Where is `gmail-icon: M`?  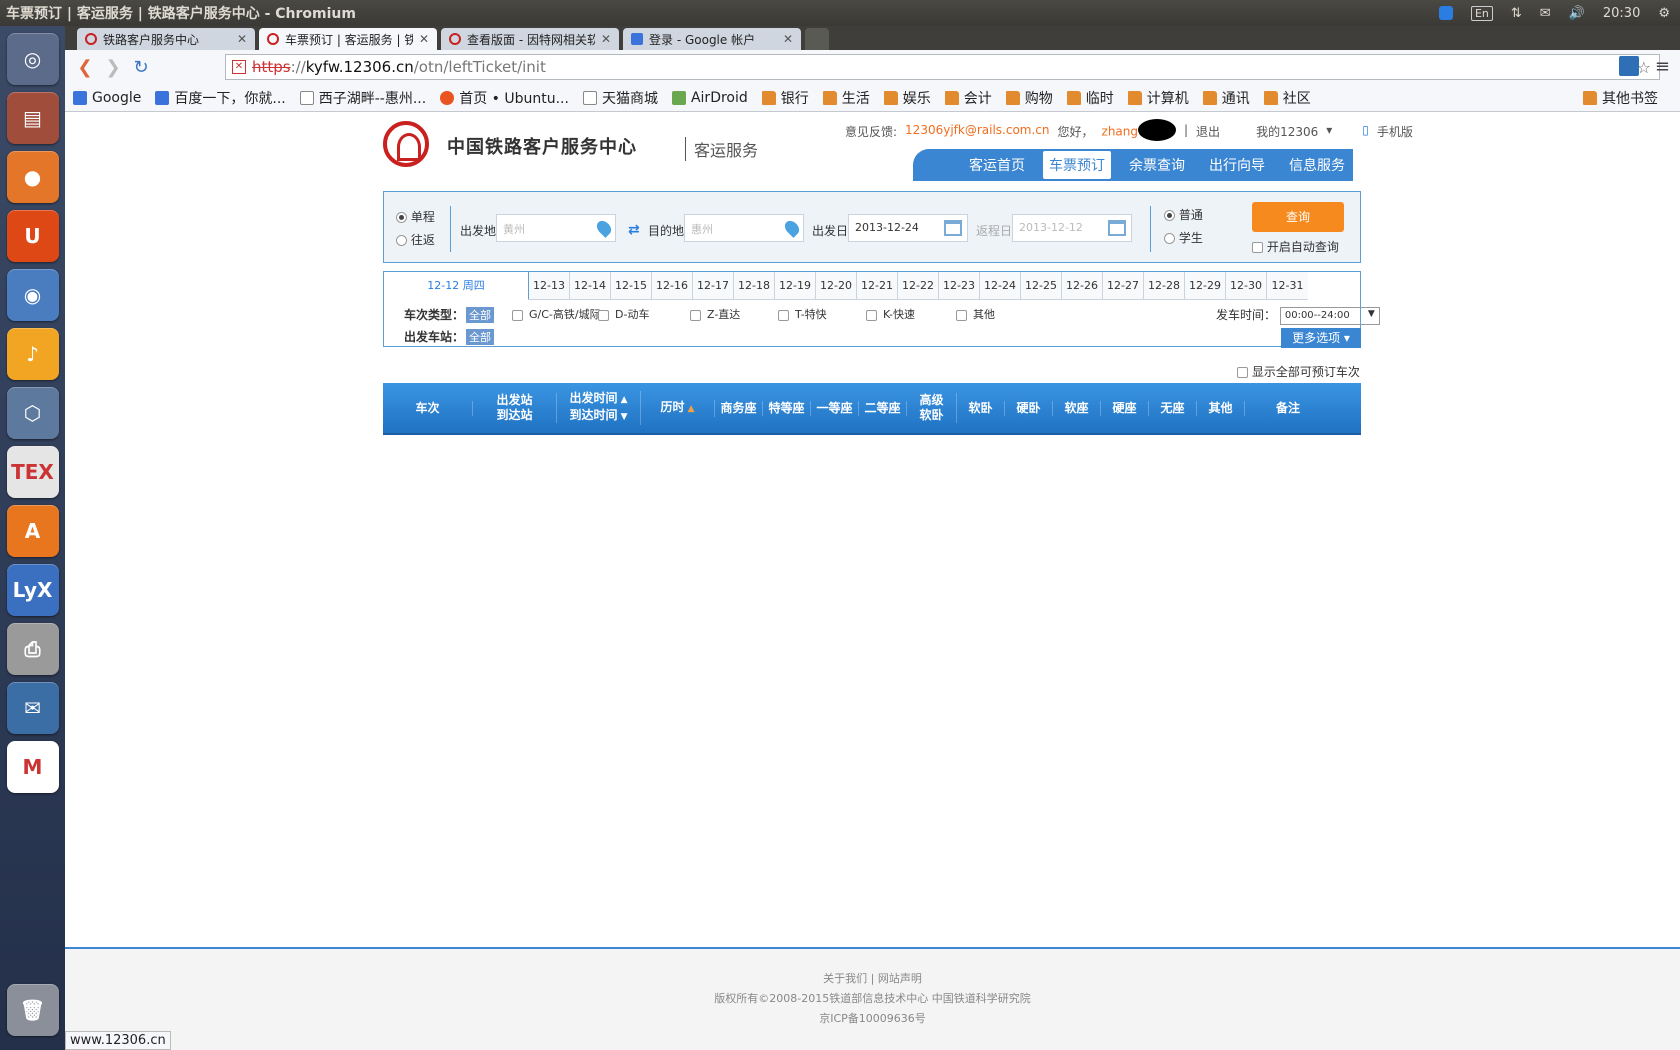
gmail-icon: M is located at coordinates (32, 767).